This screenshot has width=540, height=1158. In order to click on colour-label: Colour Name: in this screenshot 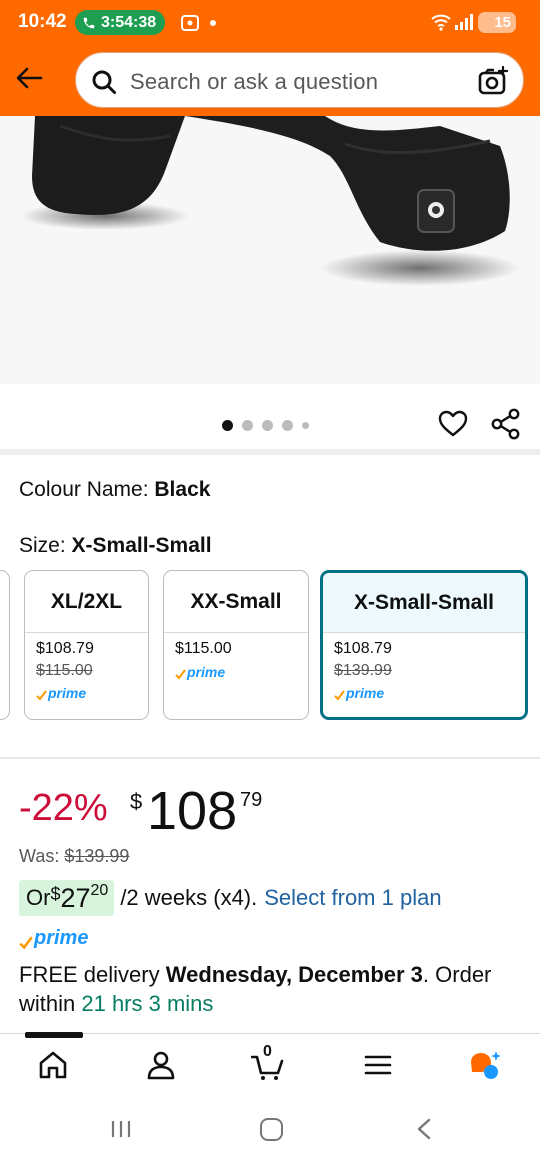, I will do `click(87, 489)`.